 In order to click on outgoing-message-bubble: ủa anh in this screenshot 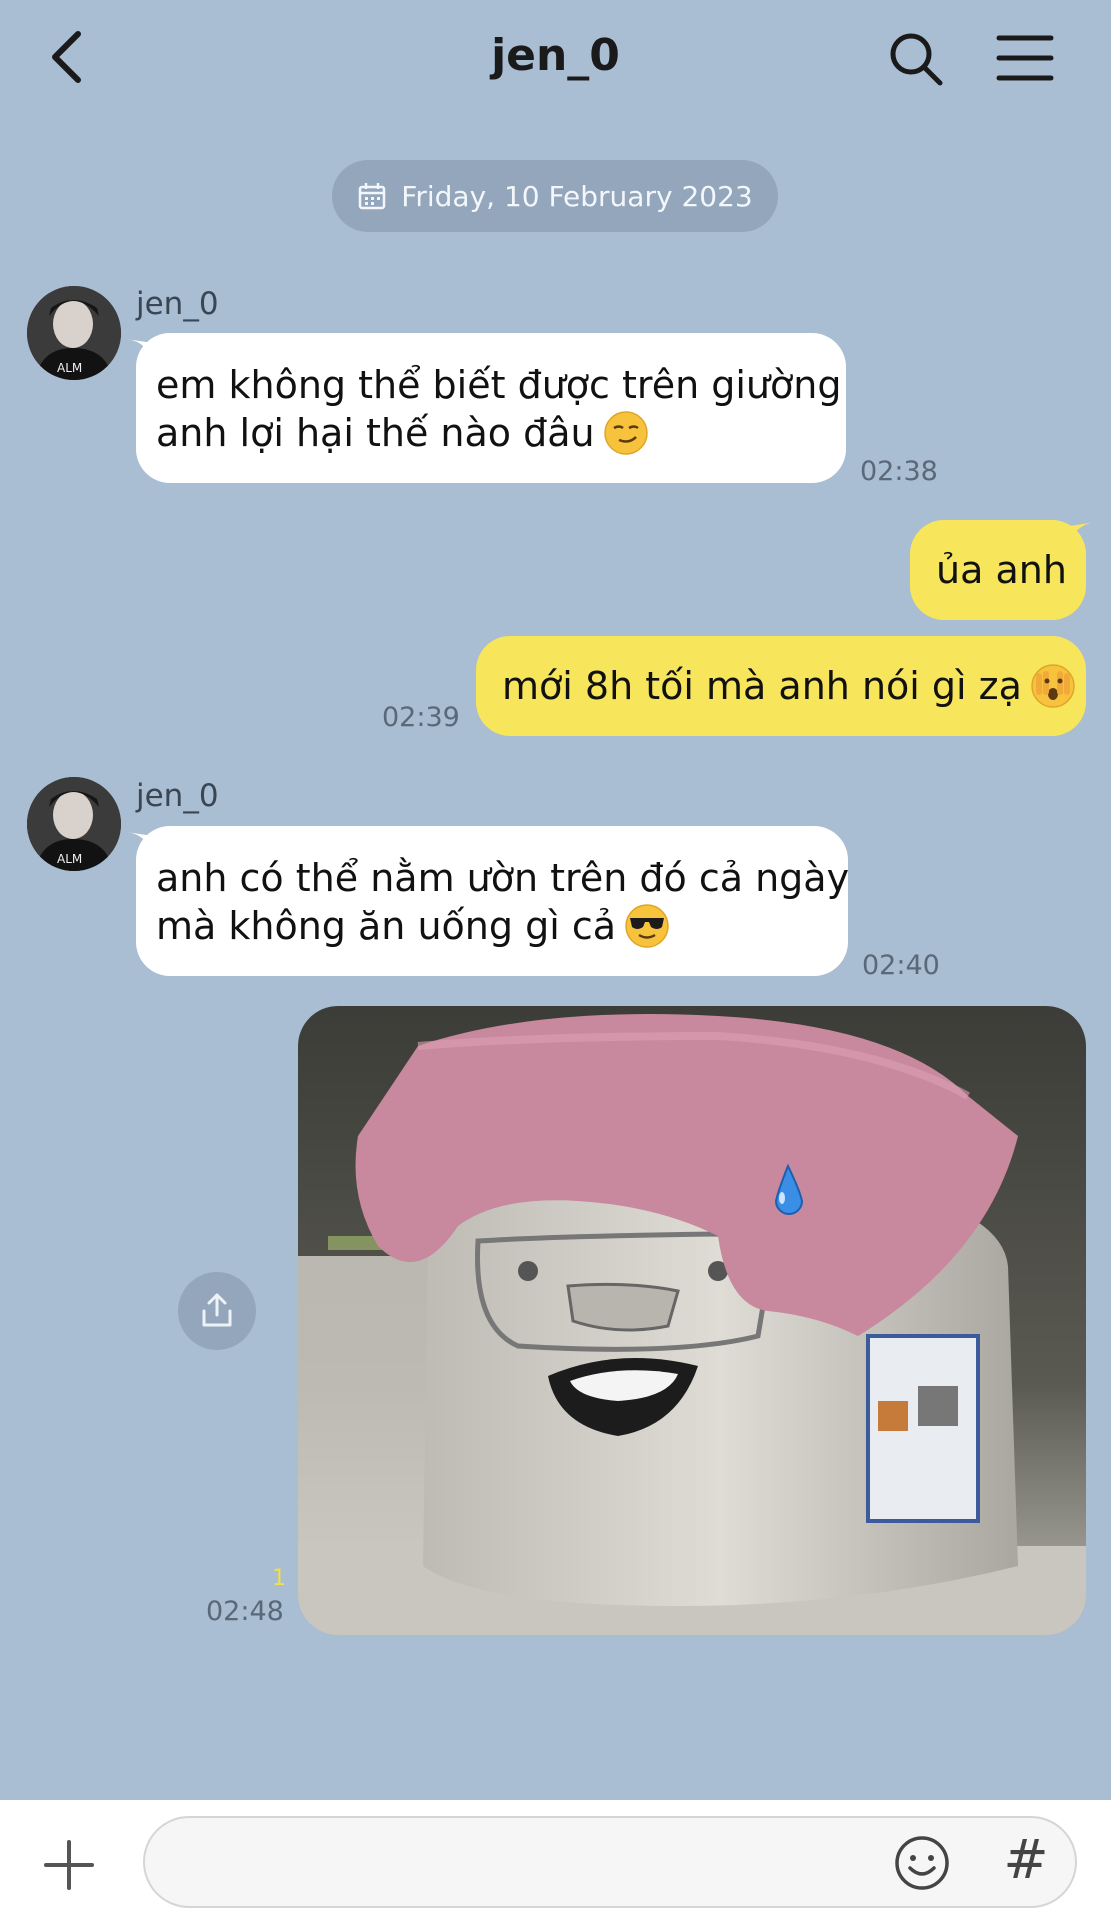, I will do `click(1003, 570)`.